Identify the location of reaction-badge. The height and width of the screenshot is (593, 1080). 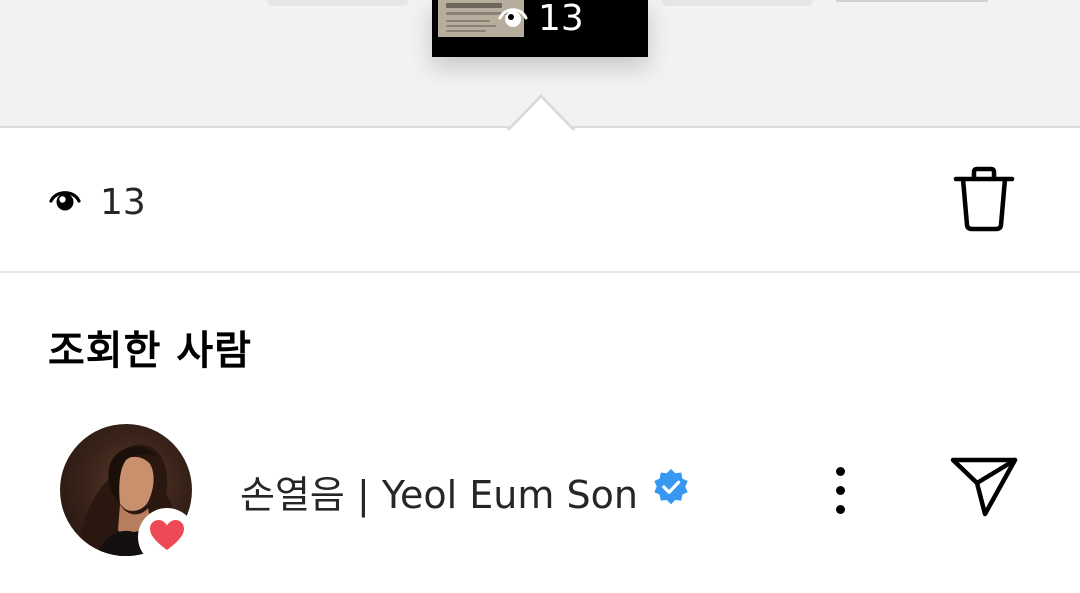
(167, 537).